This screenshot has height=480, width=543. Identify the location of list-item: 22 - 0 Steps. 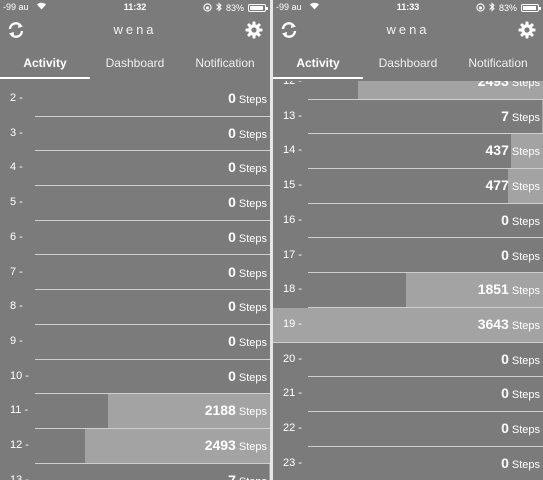
(408, 429).